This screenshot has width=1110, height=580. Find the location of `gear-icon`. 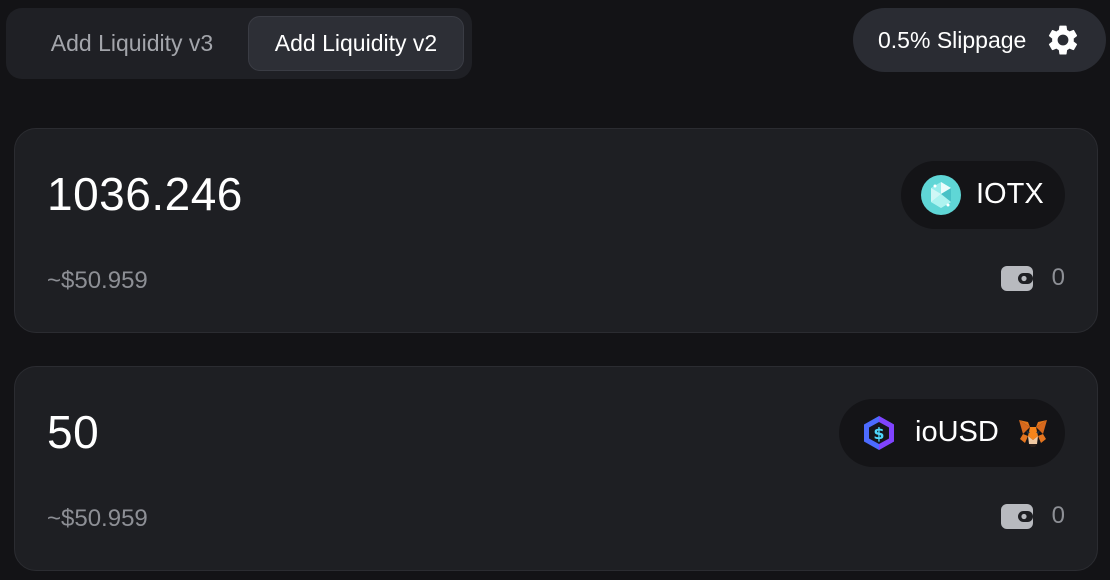

gear-icon is located at coordinates (1063, 40).